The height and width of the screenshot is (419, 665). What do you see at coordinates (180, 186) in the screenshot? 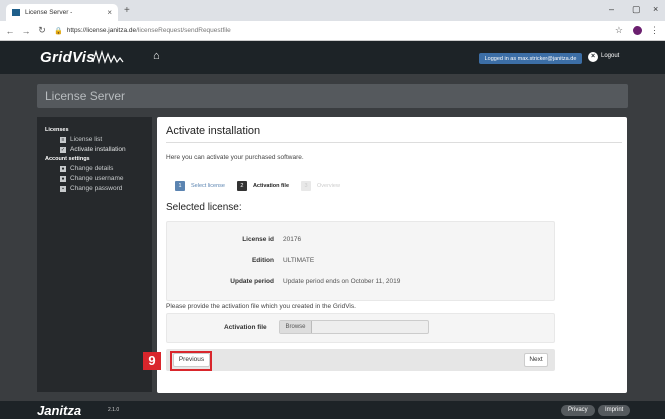
I see `step-number: 1` at bounding box center [180, 186].